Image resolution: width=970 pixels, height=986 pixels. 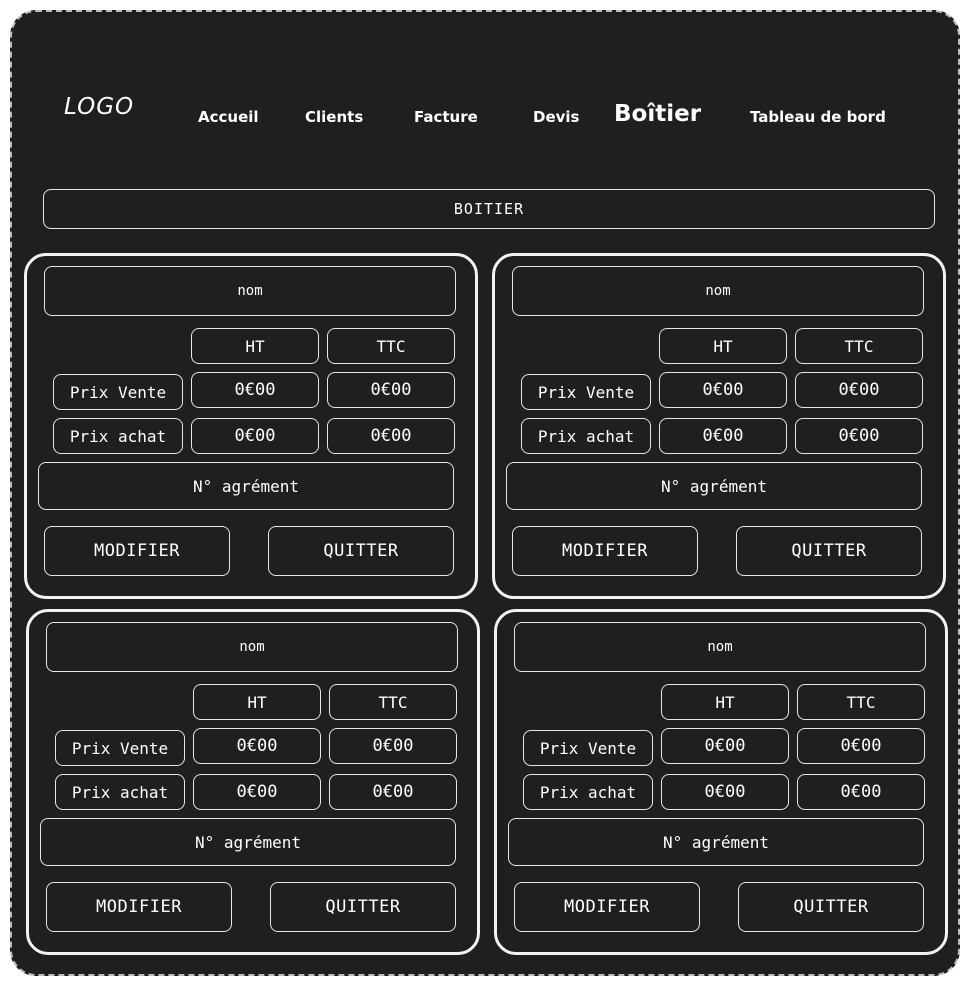 What do you see at coordinates (334, 117) in the screenshot?
I see `nav-clients: Clients` at bounding box center [334, 117].